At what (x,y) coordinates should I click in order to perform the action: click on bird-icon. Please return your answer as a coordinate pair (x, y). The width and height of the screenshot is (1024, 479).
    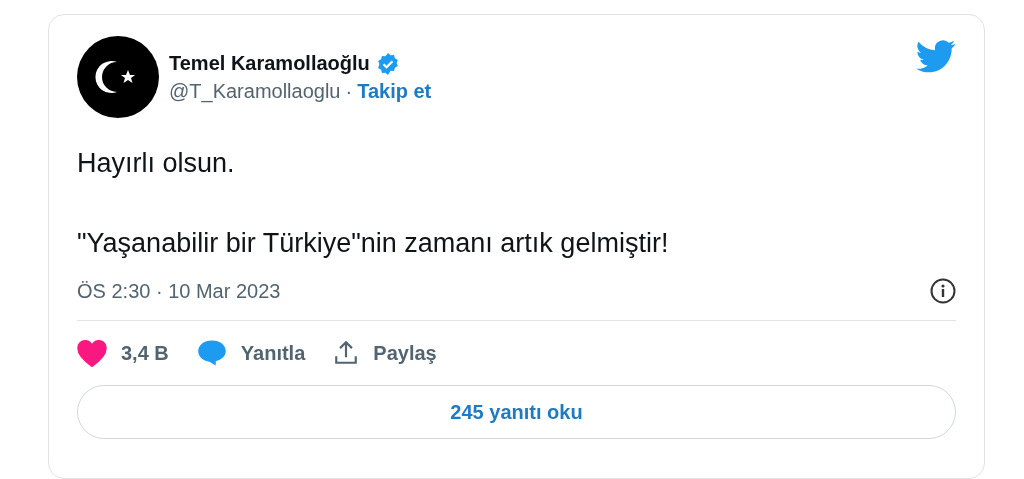
    Looking at the image, I should click on (936, 56).